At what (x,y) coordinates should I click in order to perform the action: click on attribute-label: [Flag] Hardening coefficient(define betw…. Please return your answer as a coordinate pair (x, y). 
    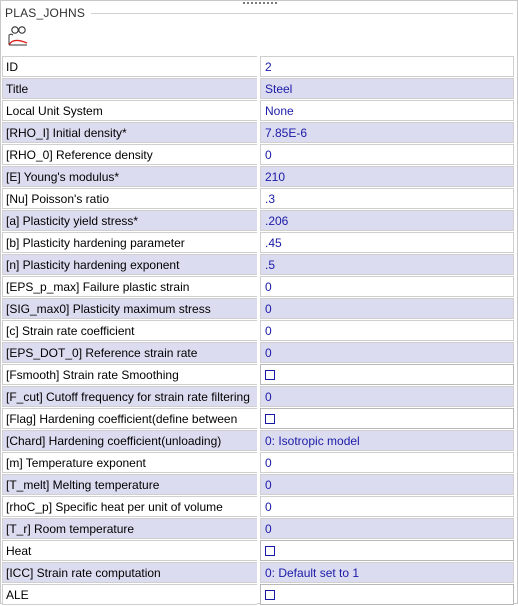
    Looking at the image, I should click on (129, 418).